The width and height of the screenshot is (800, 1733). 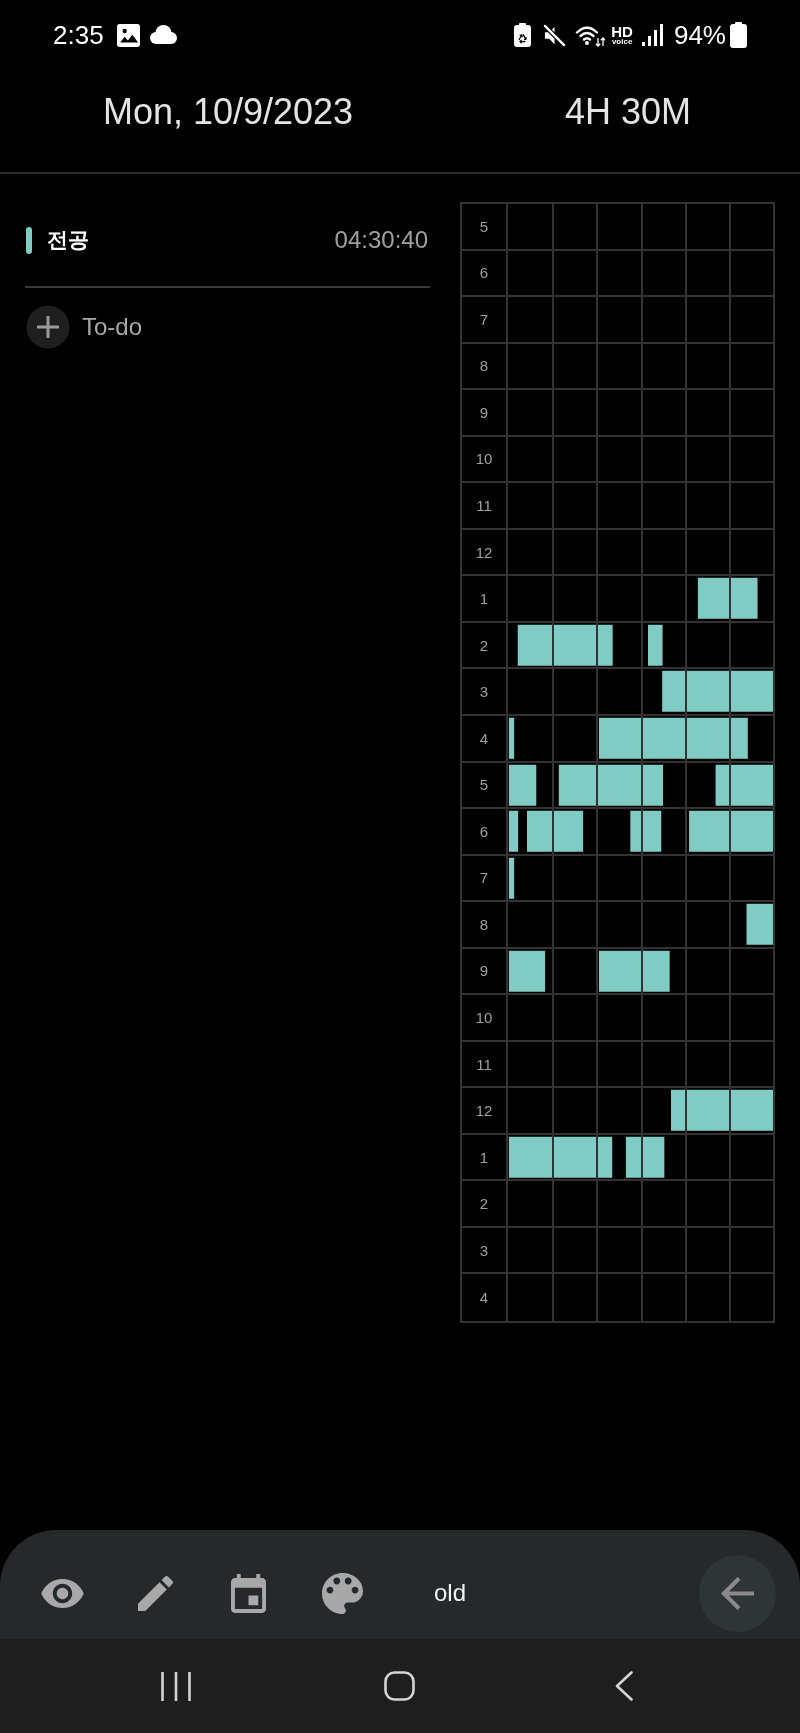 I want to click on home-icon, so click(x=399, y=1686).